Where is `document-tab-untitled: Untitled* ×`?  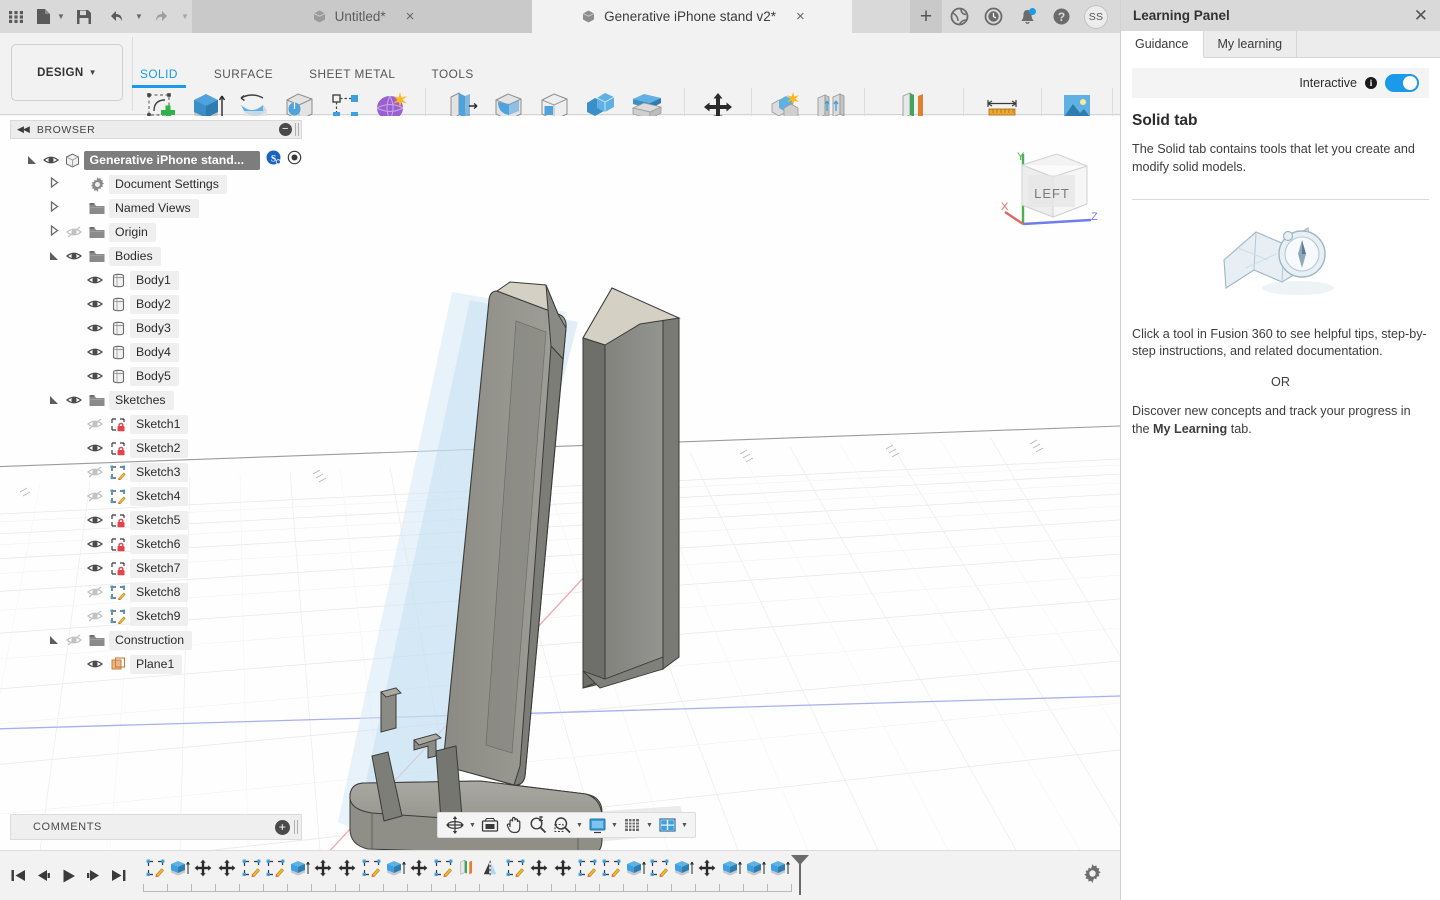
document-tab-untitled: Untitled* × is located at coordinates (362, 16).